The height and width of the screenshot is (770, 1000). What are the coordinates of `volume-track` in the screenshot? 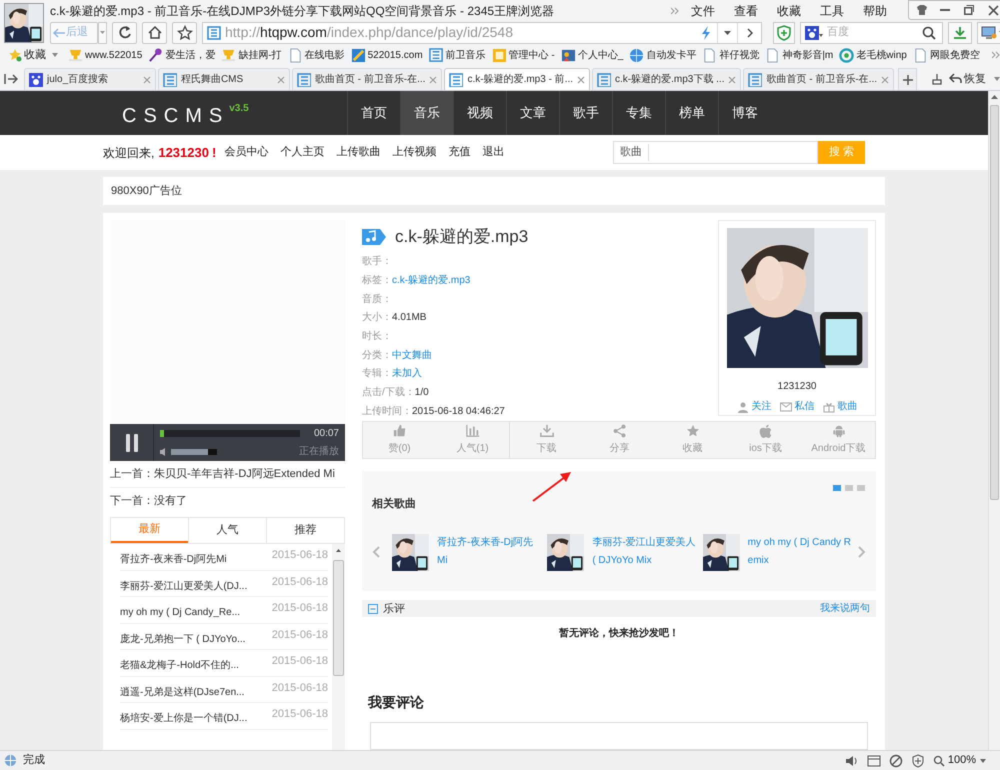 It's located at (194, 451).